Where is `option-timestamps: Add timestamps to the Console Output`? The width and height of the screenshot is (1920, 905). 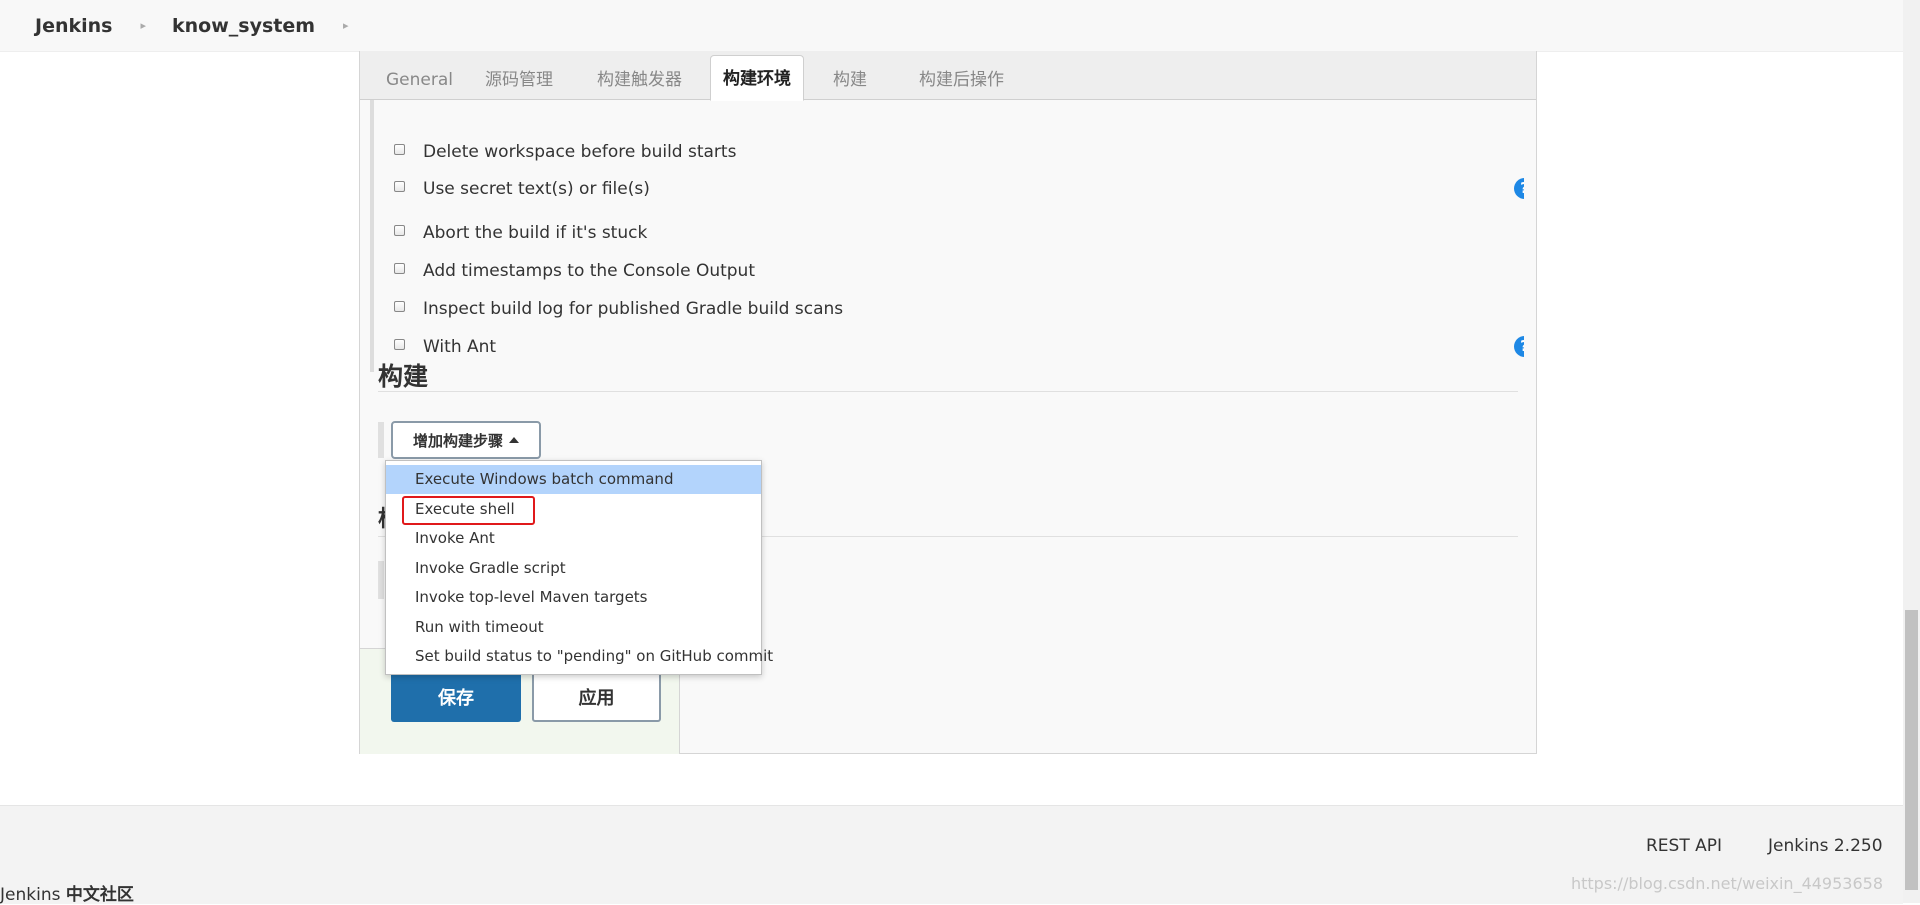
option-timestamps: Add timestamps to the Console Output is located at coordinates (574, 271).